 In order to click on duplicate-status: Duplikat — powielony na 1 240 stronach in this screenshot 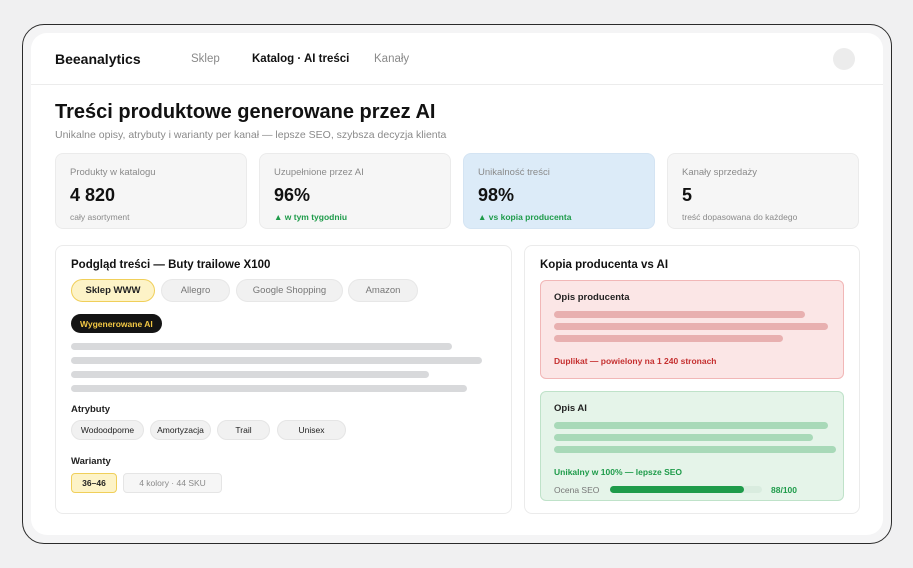, I will do `click(635, 361)`.